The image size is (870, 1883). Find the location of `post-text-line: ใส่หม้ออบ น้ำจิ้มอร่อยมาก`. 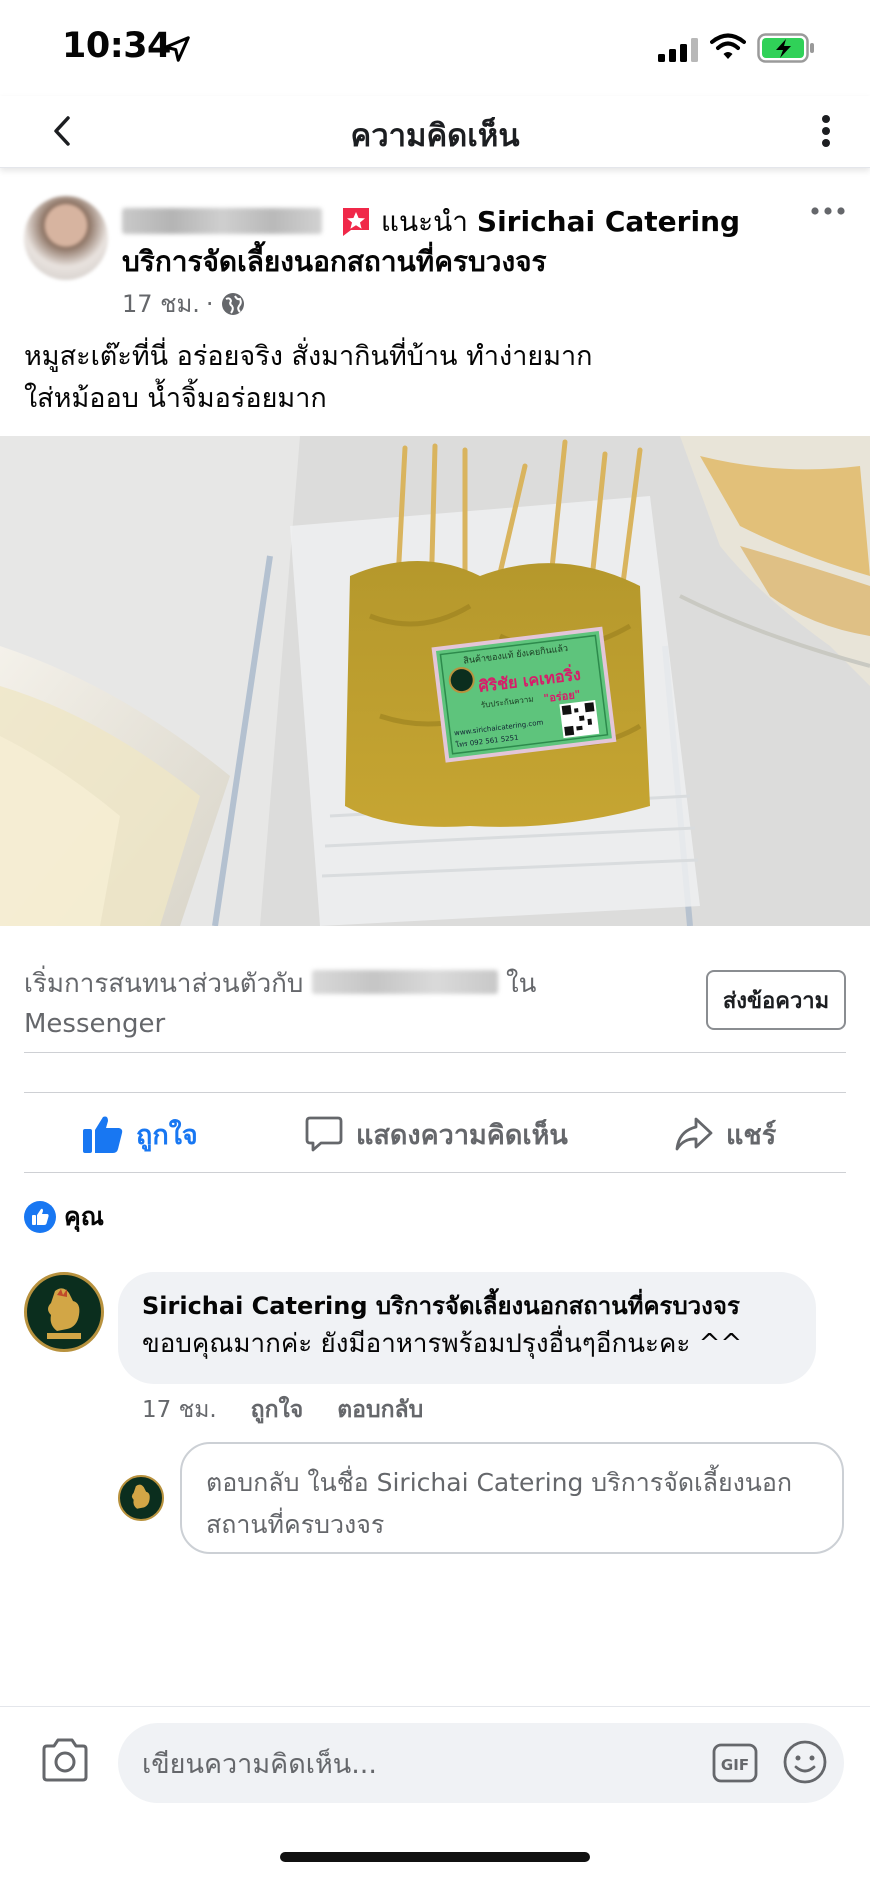

post-text-line: ใส่หม้ออบ น้ำจิ้มอร่อยมาก is located at coordinates (175, 398).